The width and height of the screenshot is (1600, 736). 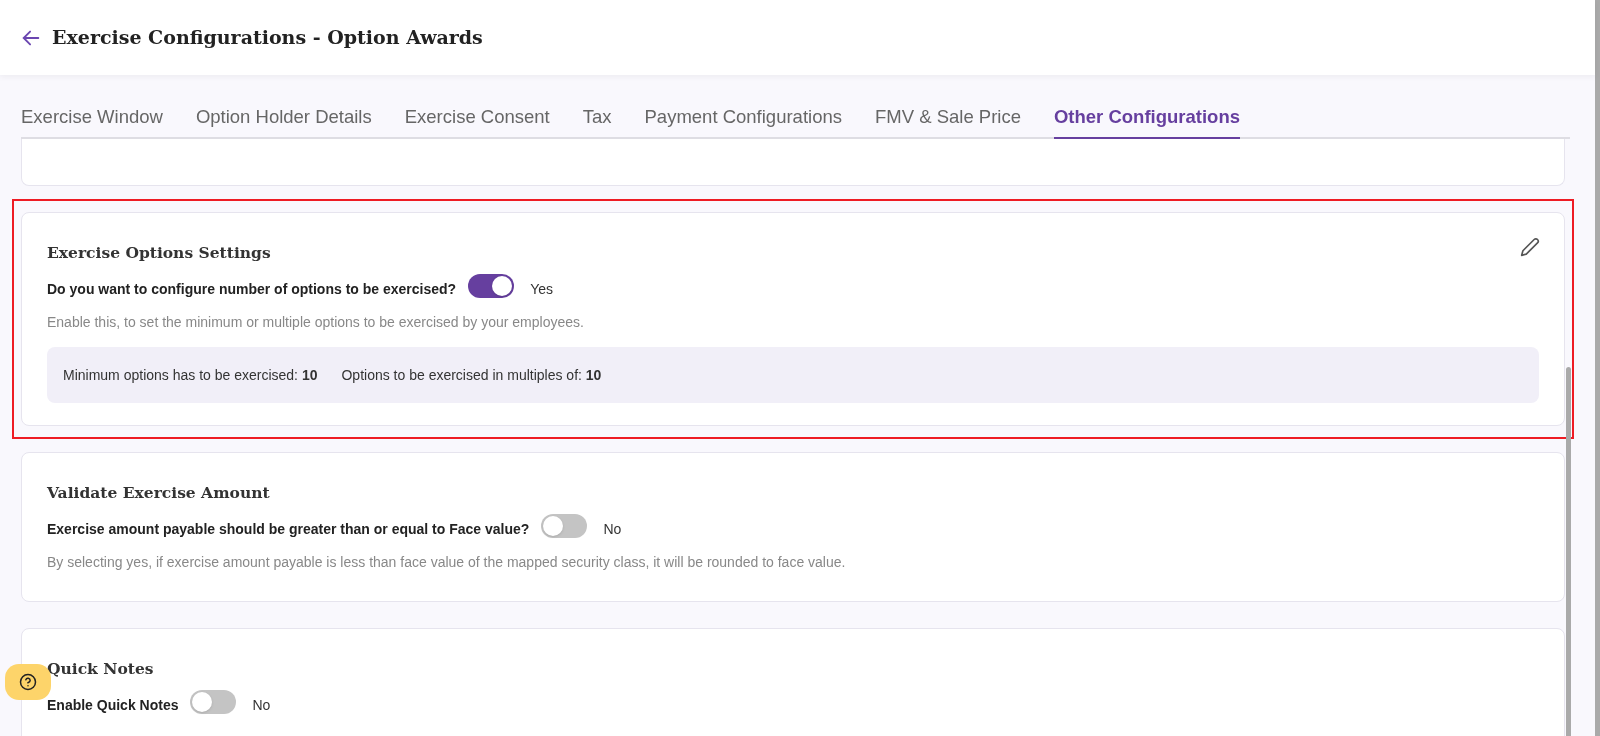 What do you see at coordinates (92, 121) in the screenshot?
I see `tab: Exercise Window` at bounding box center [92, 121].